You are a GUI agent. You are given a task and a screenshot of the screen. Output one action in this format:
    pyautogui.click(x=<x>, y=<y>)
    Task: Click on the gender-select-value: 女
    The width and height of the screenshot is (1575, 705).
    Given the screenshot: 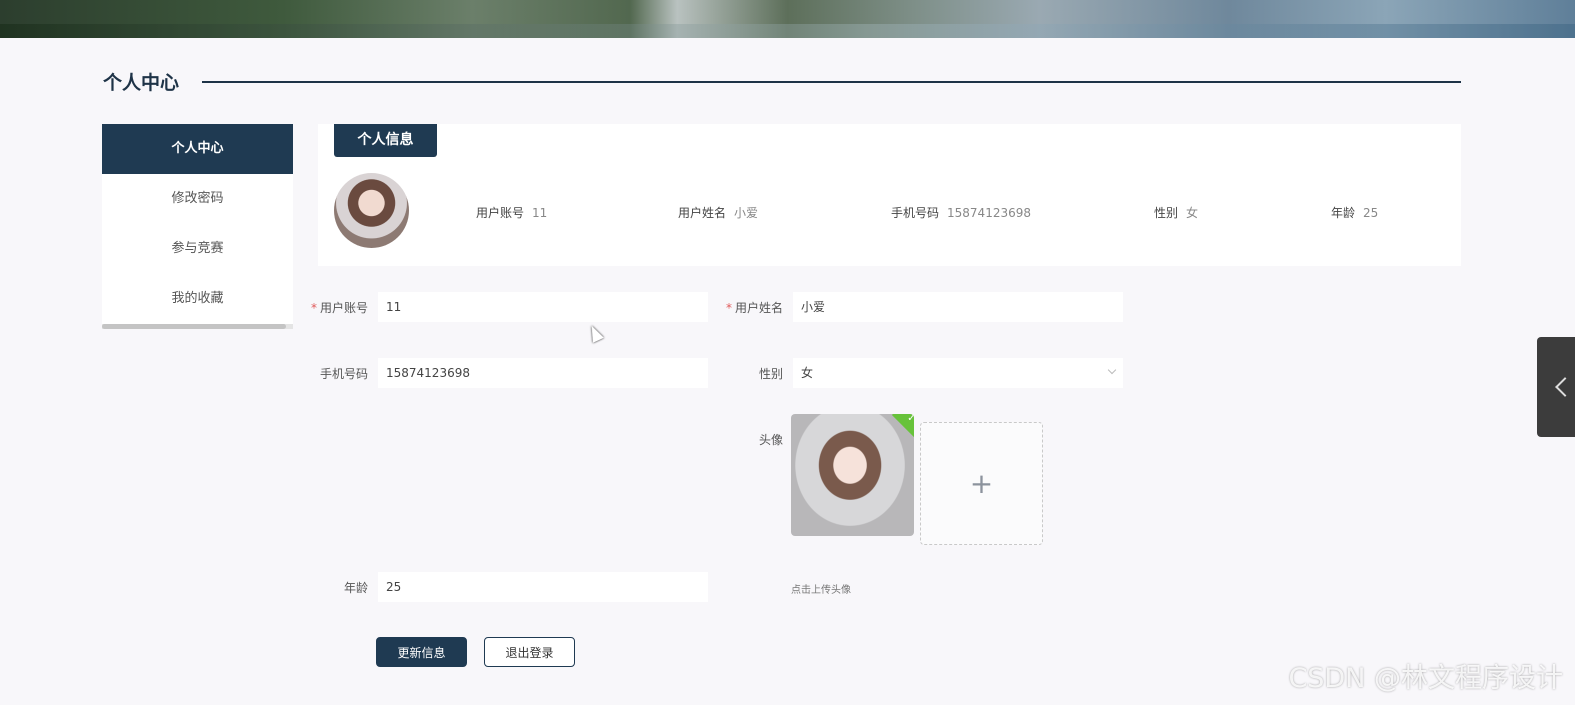 What is the action you would take?
    pyautogui.click(x=807, y=373)
    